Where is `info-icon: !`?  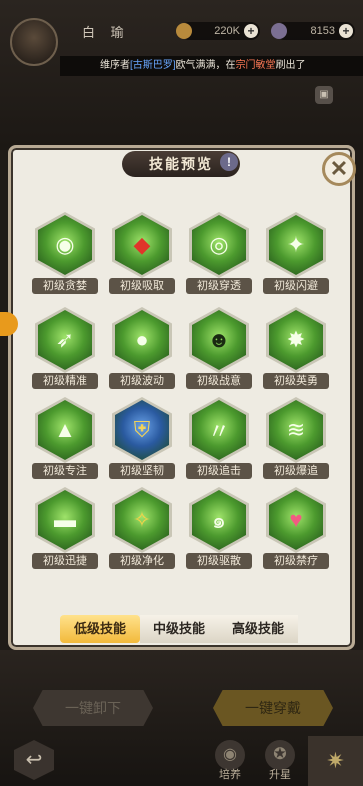 info-icon: ! is located at coordinates (229, 162).